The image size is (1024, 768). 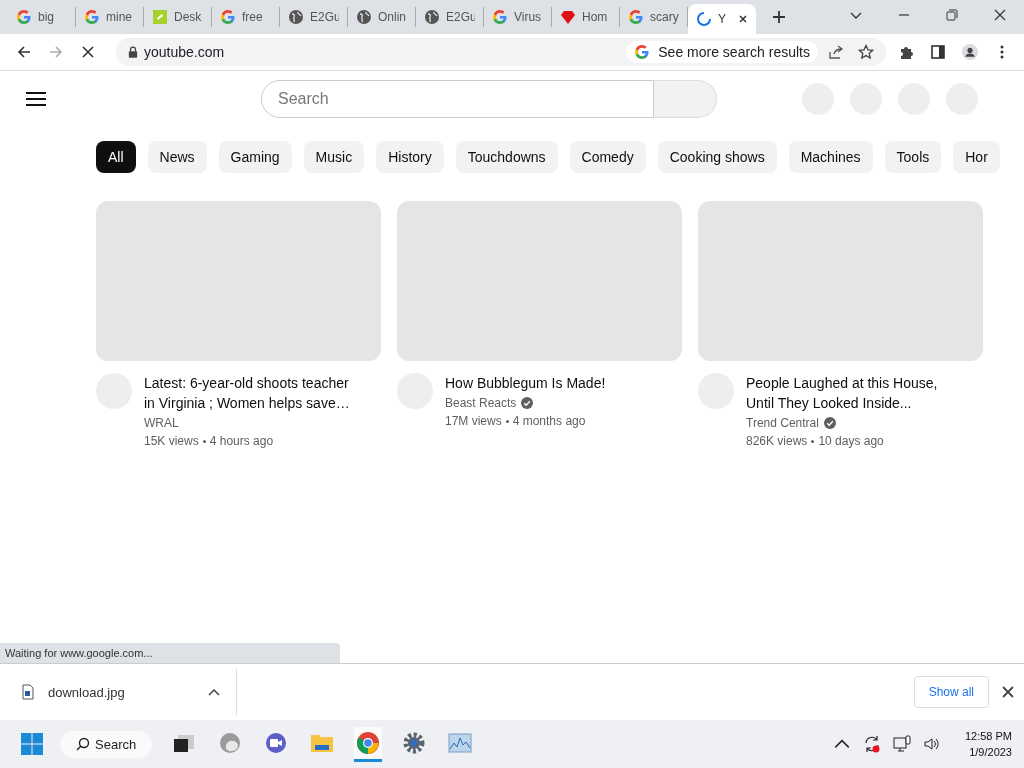 What do you see at coordinates (457, 99) in the screenshot?
I see `search-field: Search` at bounding box center [457, 99].